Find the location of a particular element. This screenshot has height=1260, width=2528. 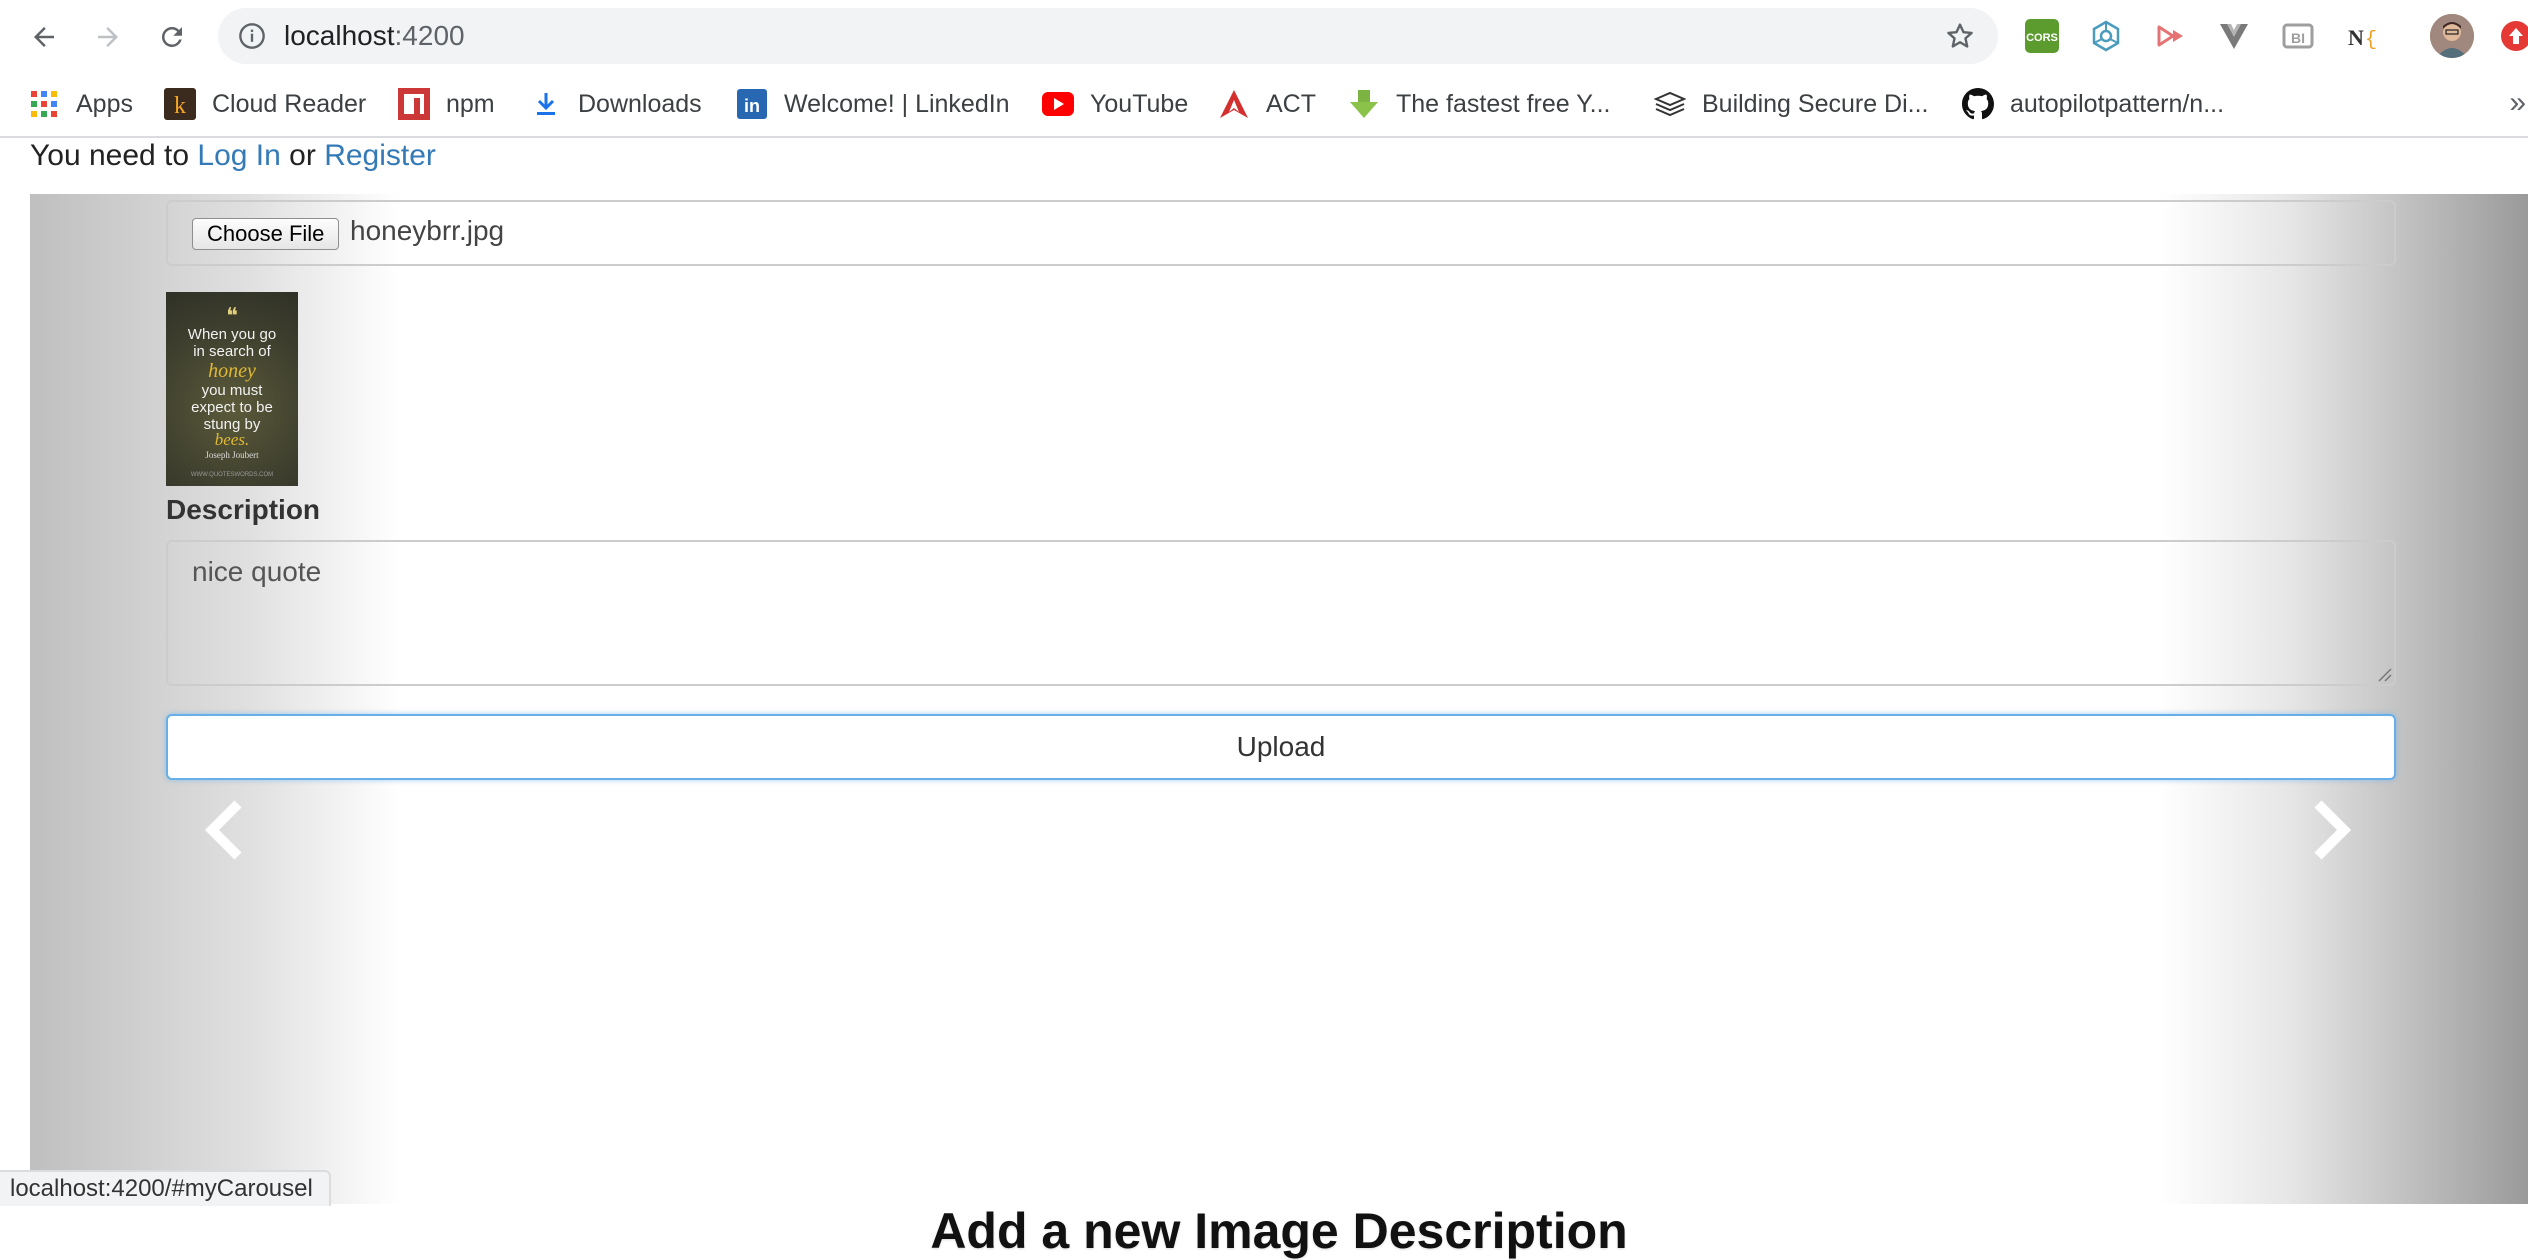

auth-prefix: You need to is located at coordinates (110, 155).